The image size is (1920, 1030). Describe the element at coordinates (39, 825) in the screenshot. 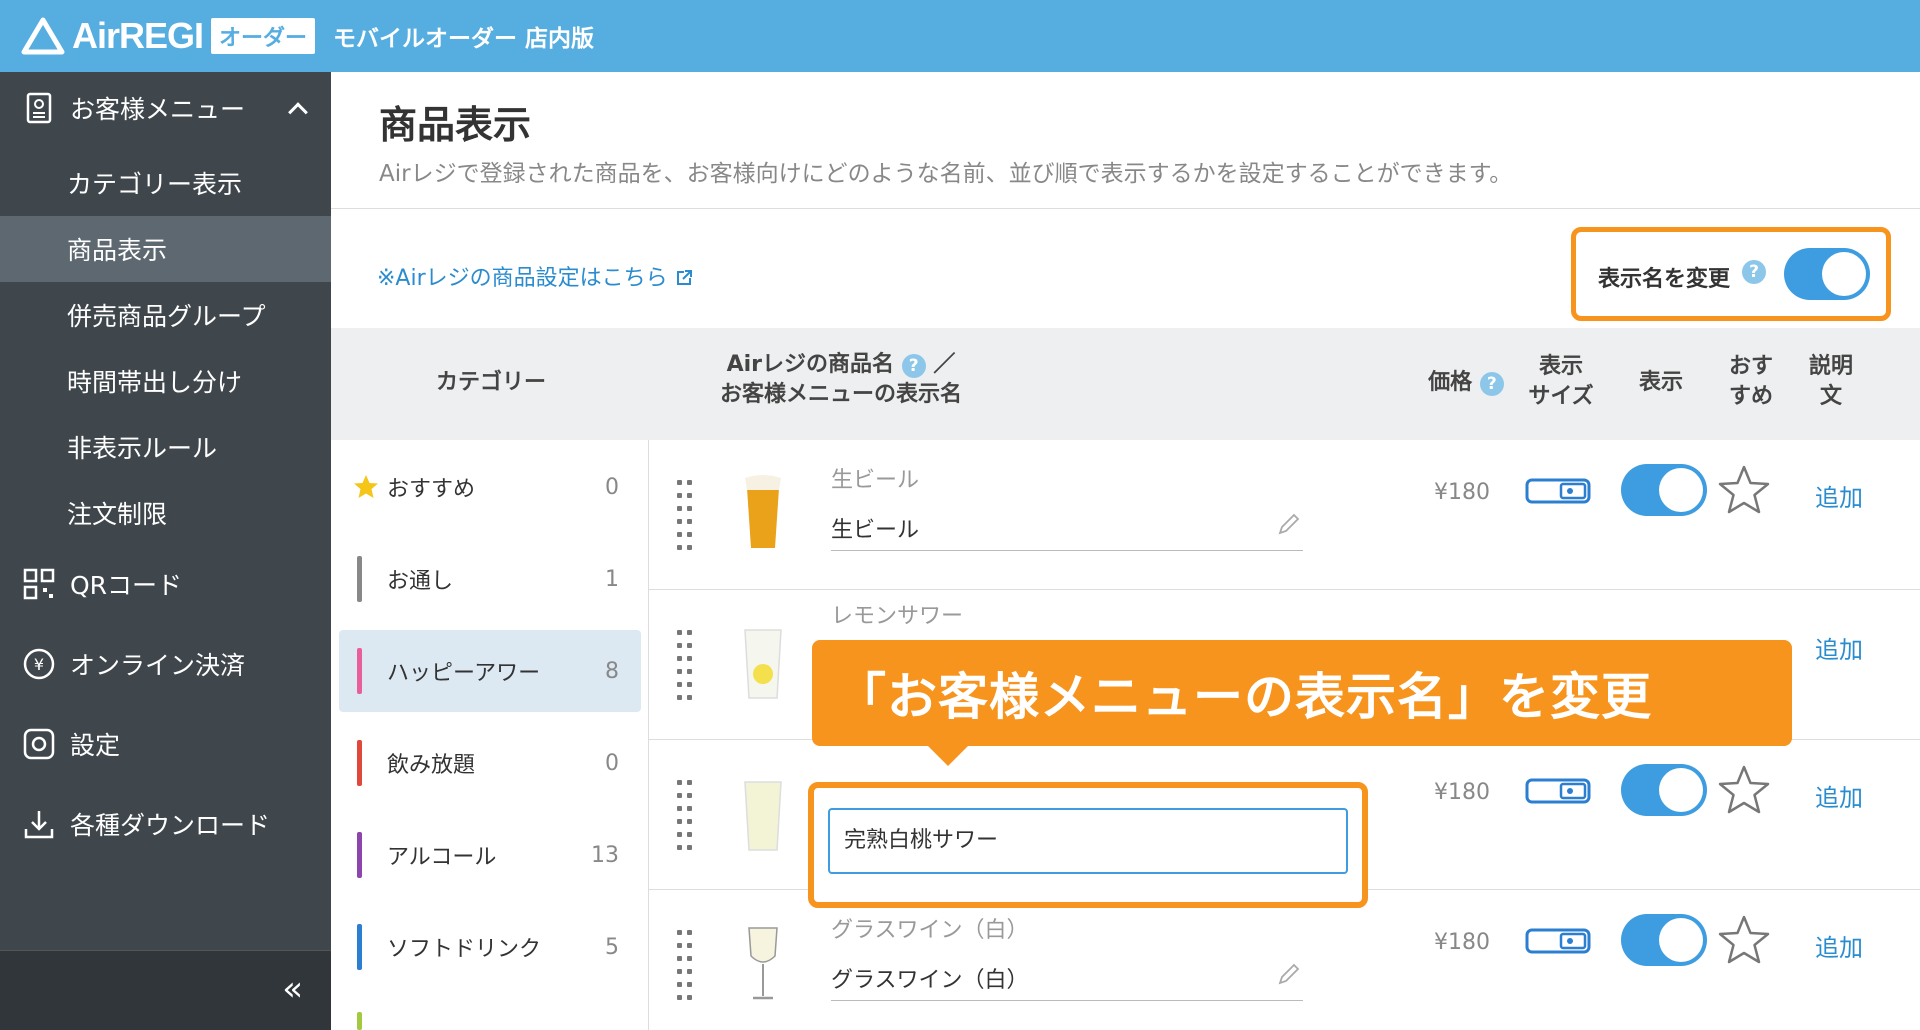

I see `download-icon` at that location.